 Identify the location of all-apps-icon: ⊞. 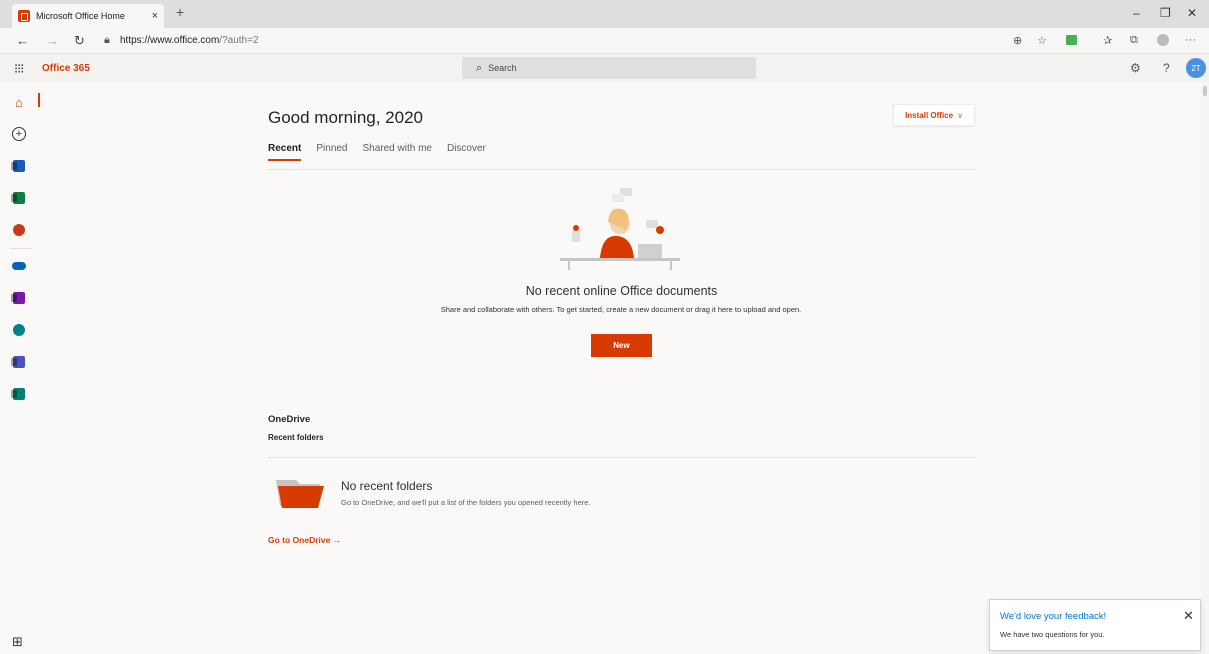
(17, 642).